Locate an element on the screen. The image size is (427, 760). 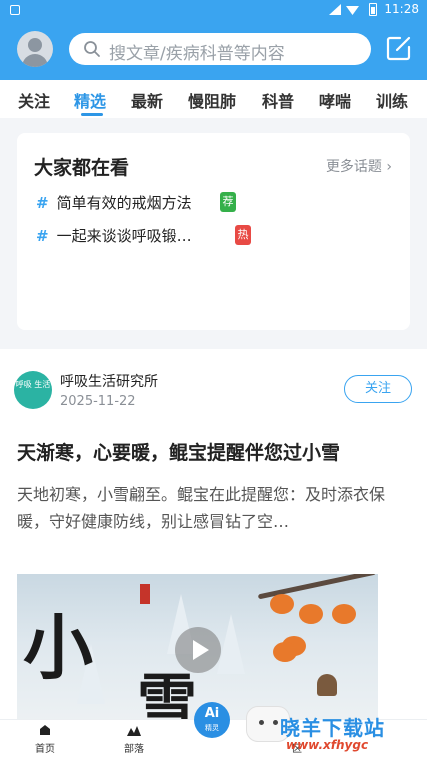
play-icon is located at coordinates (198, 650).